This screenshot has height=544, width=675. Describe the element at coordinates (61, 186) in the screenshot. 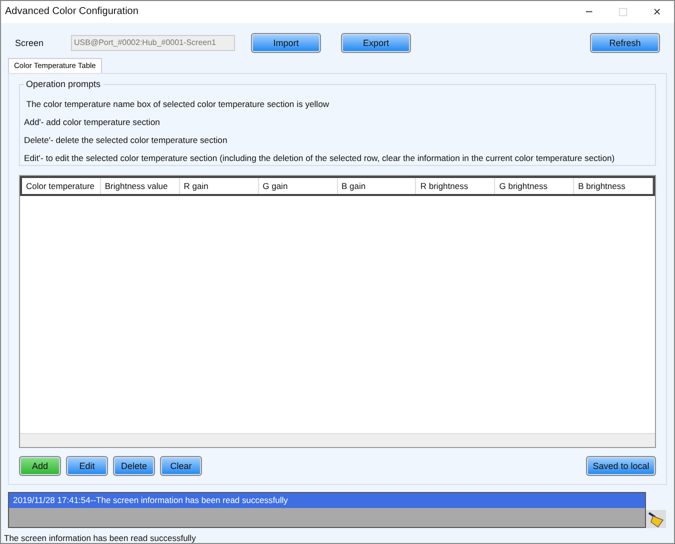

I see `column-header: Color temperature` at that location.